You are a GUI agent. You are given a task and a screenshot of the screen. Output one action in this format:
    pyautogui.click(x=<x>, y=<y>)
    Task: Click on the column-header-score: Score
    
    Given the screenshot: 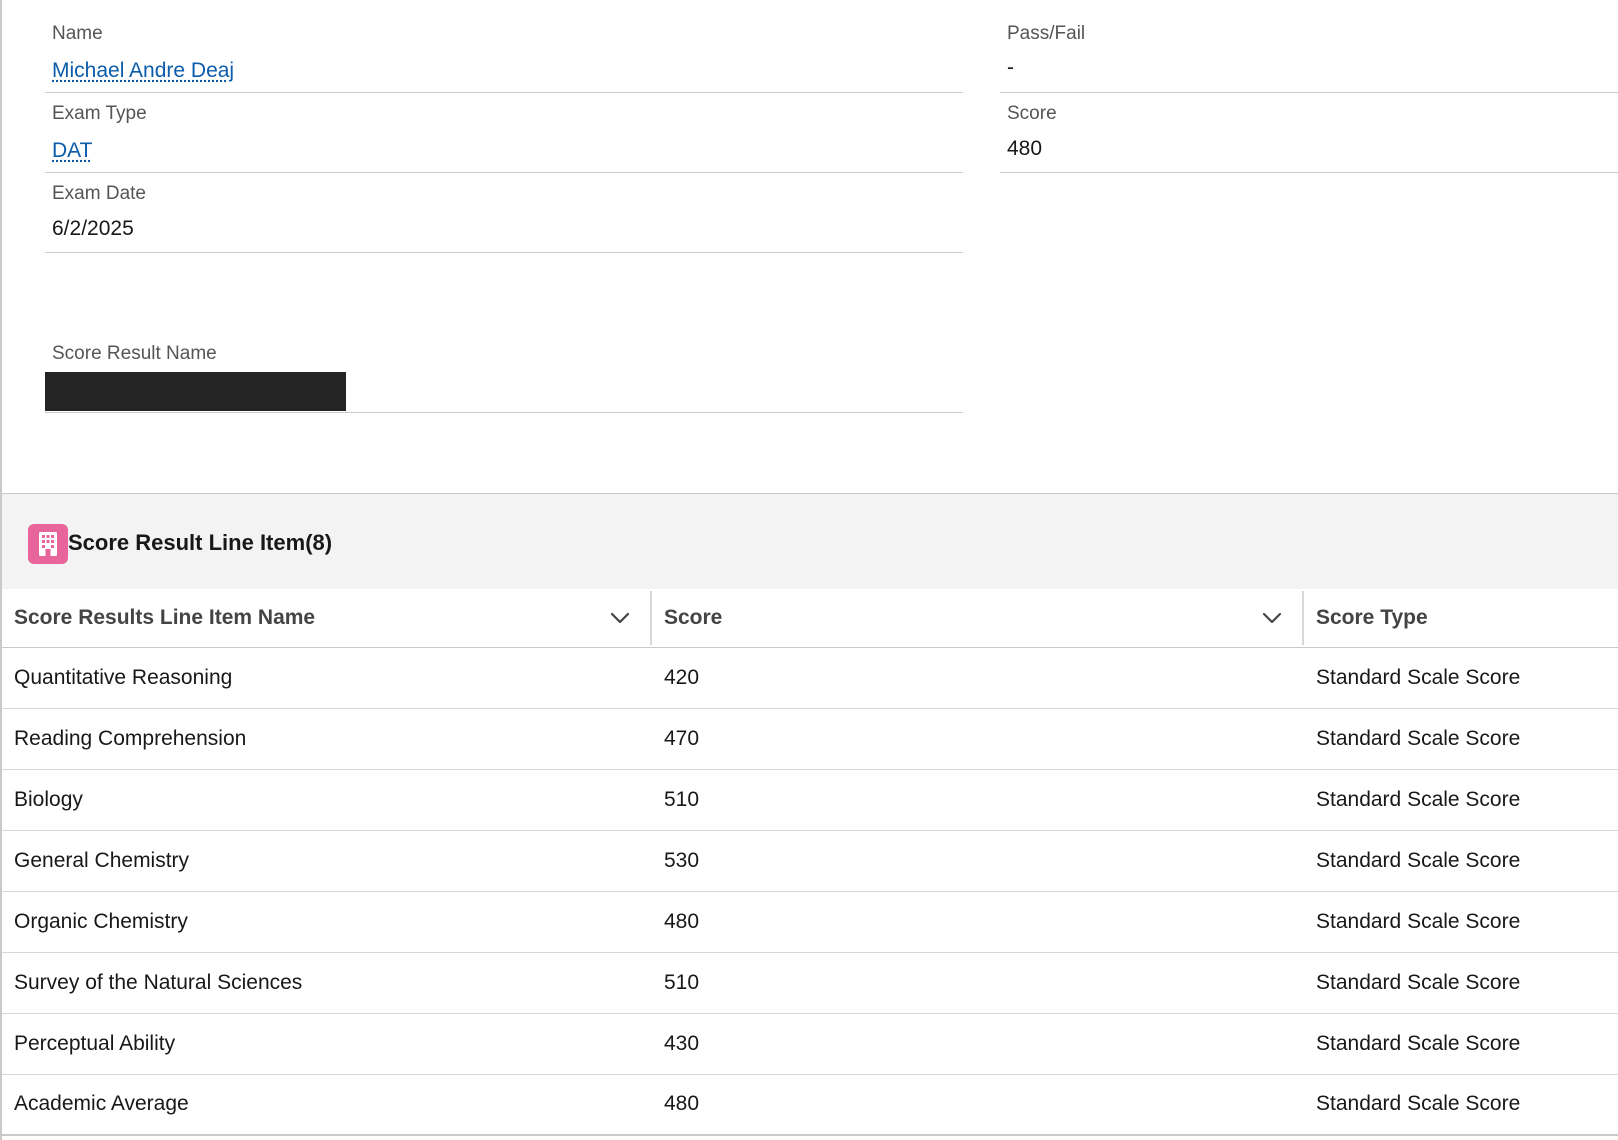 What is the action you would take?
    pyautogui.click(x=978, y=618)
    